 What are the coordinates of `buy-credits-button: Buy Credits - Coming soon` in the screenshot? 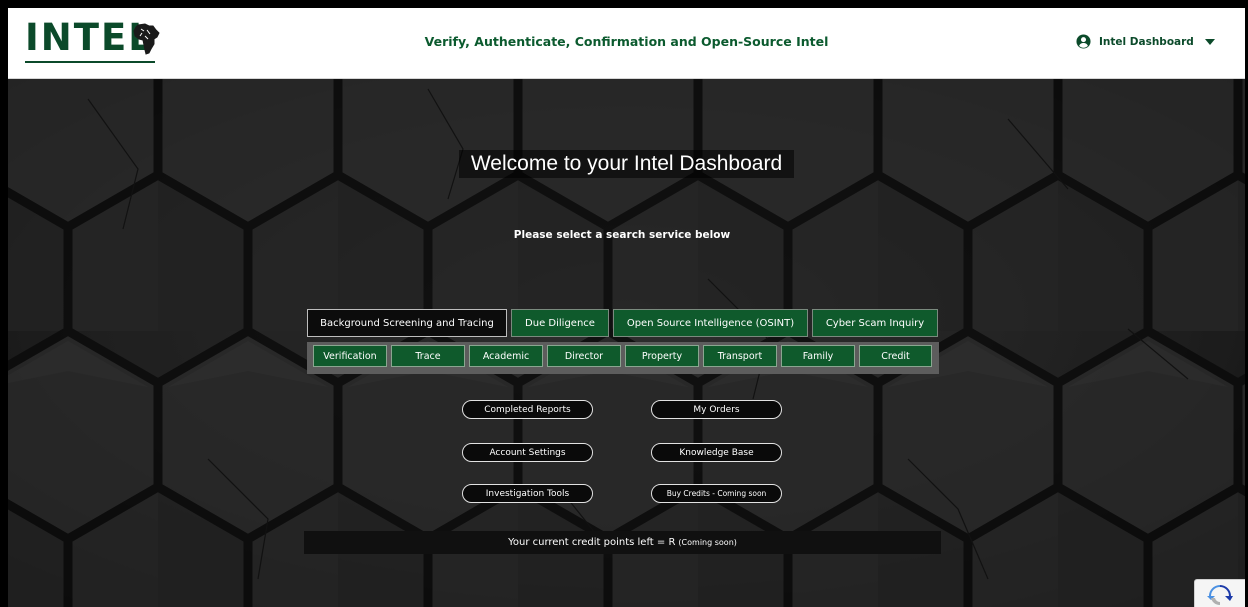 It's located at (716, 493).